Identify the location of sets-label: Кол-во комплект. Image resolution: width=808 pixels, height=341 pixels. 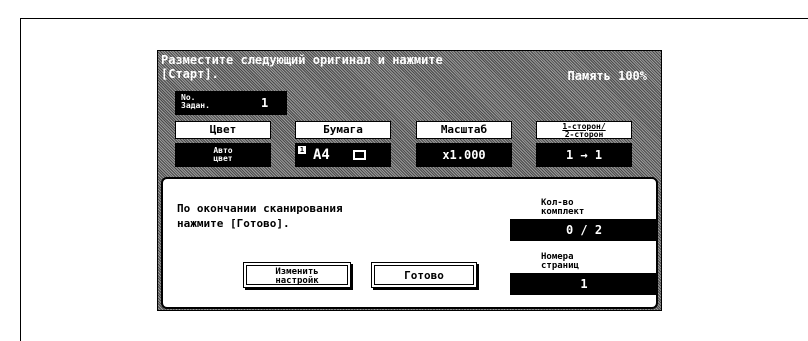
(563, 207).